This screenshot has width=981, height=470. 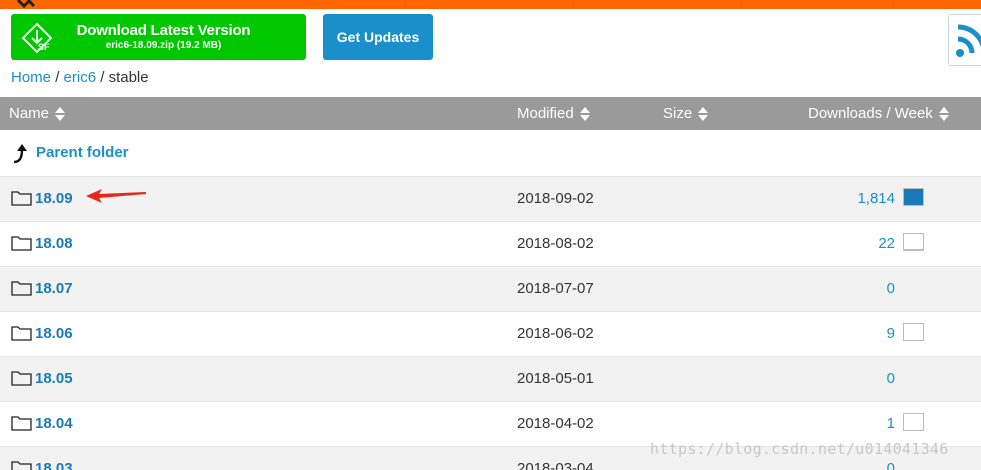 What do you see at coordinates (490, 243) in the screenshot?
I see `table-row: 18.08 2018-08-02 22` at bounding box center [490, 243].